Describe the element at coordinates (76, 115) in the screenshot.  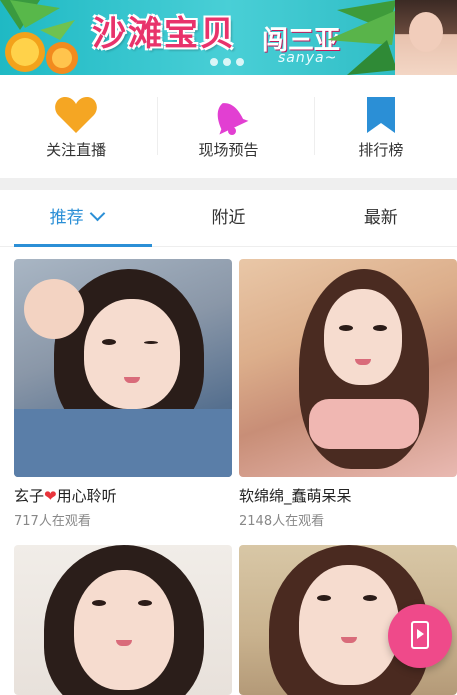
I see `heart-icon` at that location.